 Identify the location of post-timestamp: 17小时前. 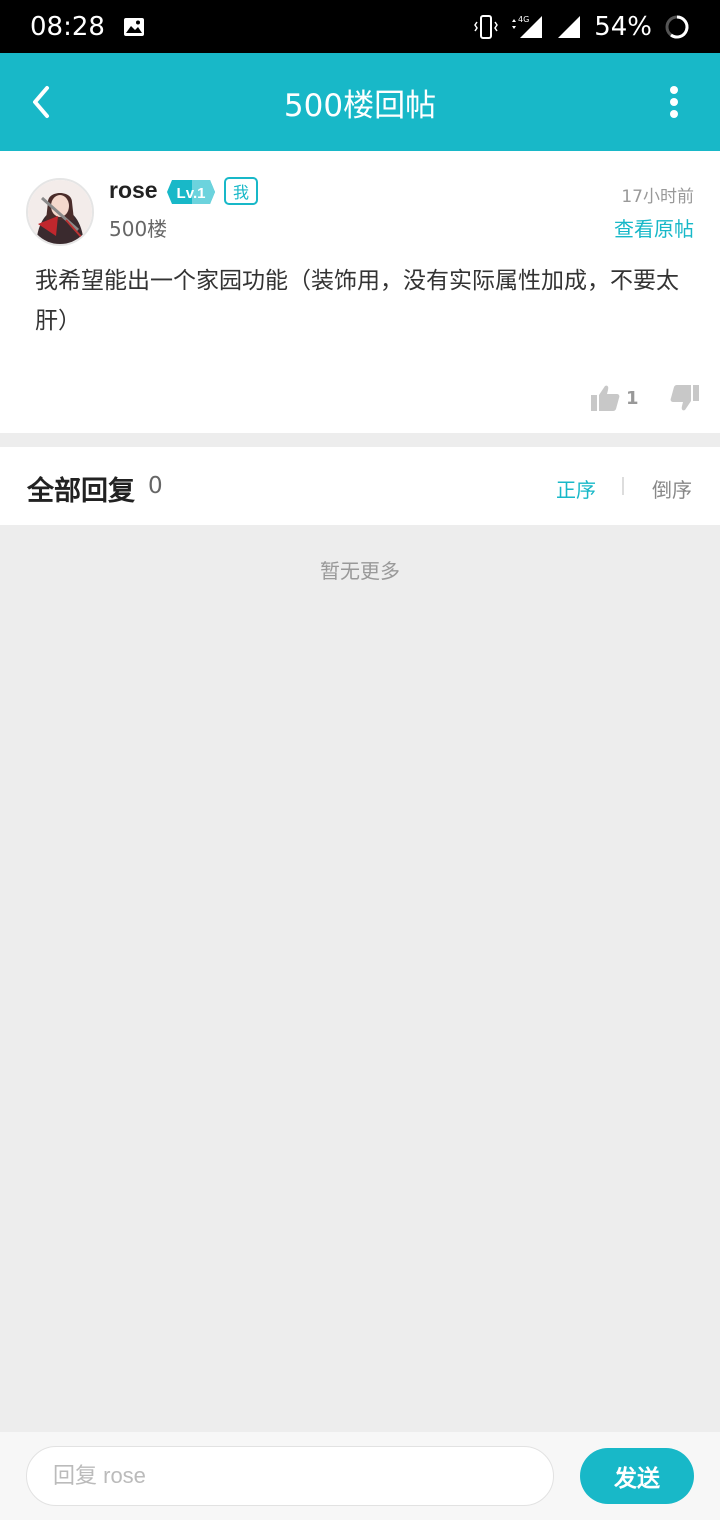
(657, 197).